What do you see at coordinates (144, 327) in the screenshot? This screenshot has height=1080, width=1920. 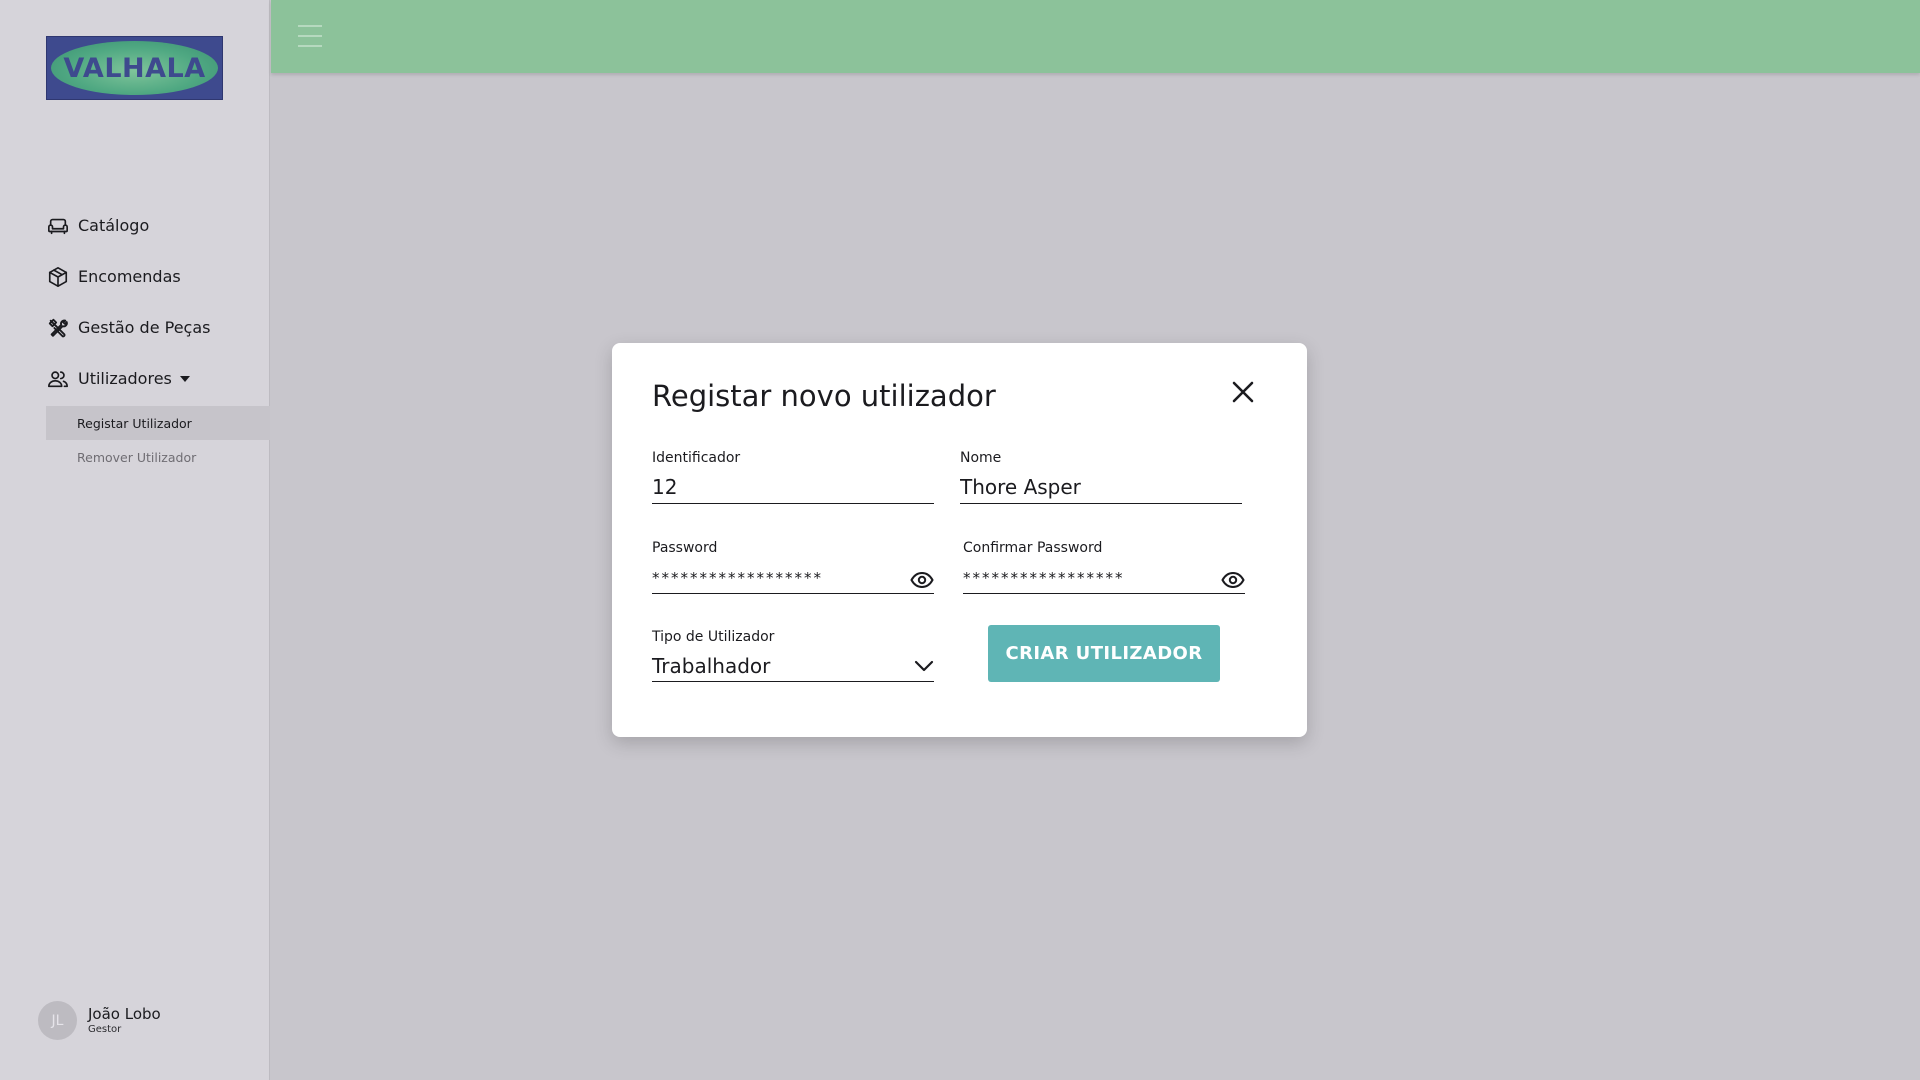 I see `sidebar-item-label: Gestão de Peças` at bounding box center [144, 327].